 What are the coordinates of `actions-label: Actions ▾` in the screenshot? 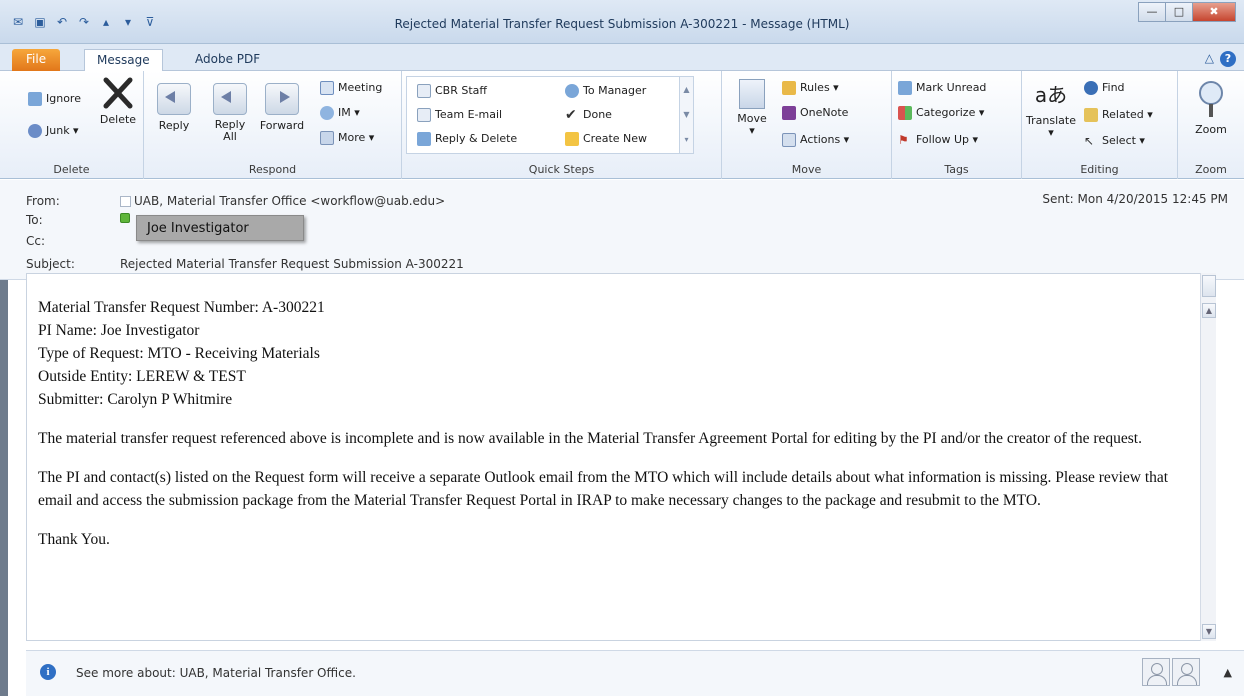 It's located at (825, 139).